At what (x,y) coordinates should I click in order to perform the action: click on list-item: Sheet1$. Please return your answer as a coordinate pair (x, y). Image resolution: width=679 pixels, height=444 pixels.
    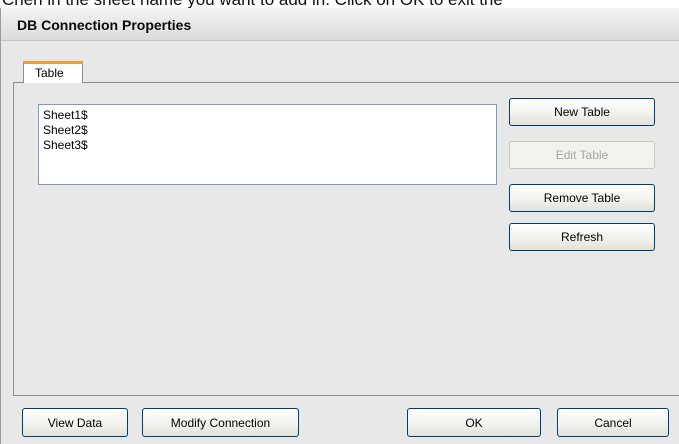
    Looking at the image, I should click on (267, 115).